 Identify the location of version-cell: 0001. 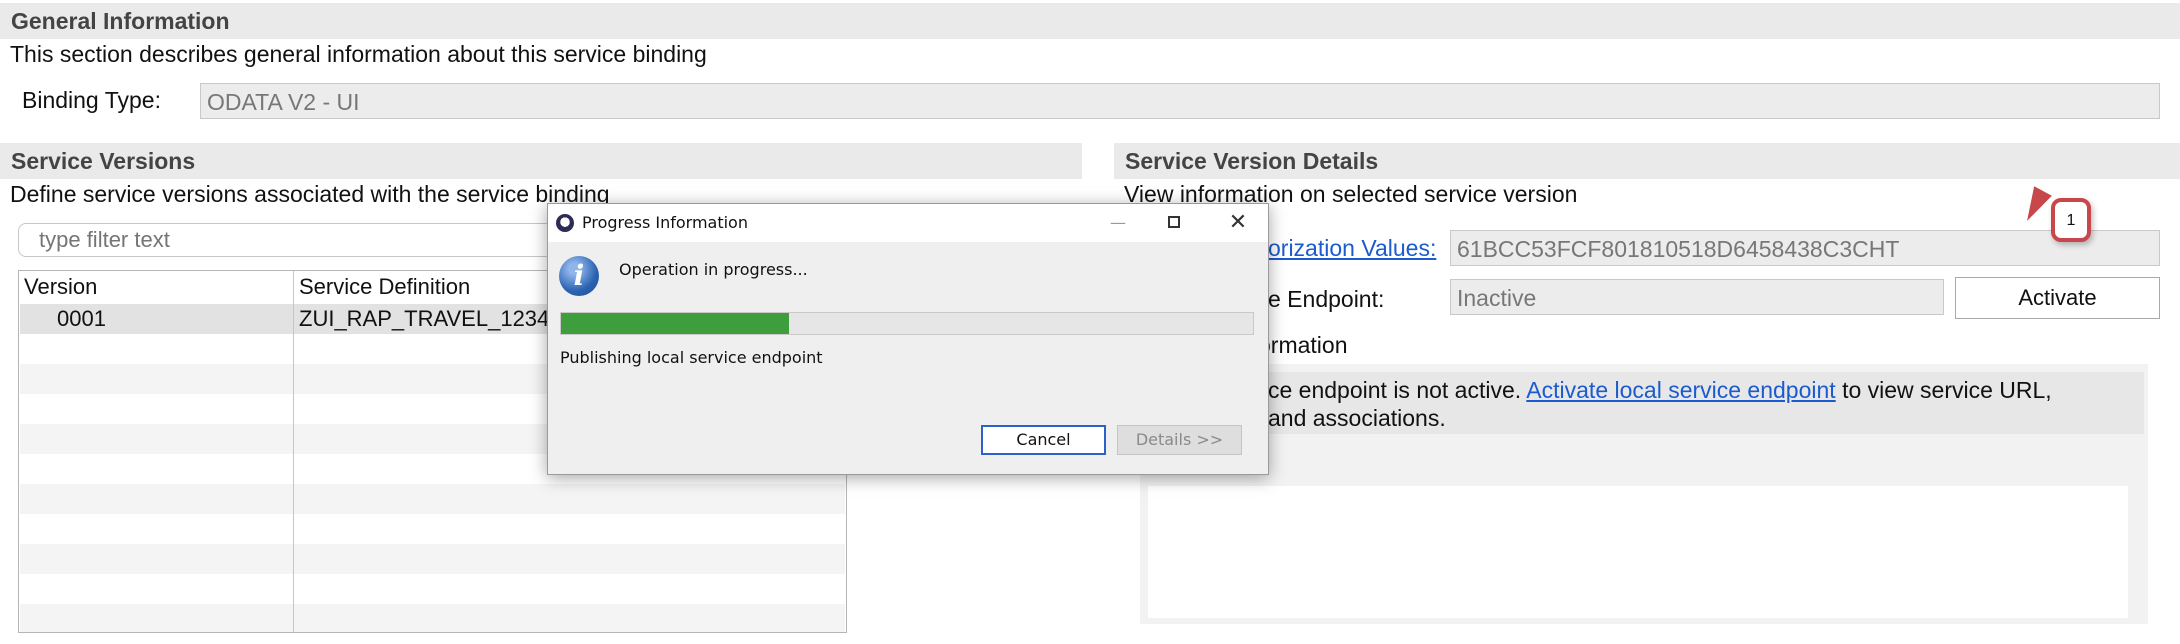
(81, 318).